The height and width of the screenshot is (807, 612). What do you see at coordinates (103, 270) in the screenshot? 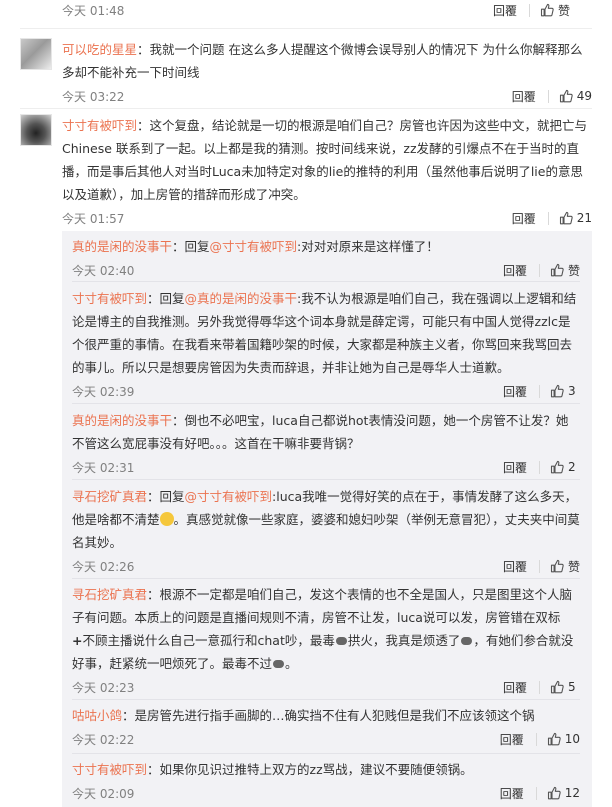
I see `reply-time: 今天 02:40` at bounding box center [103, 270].